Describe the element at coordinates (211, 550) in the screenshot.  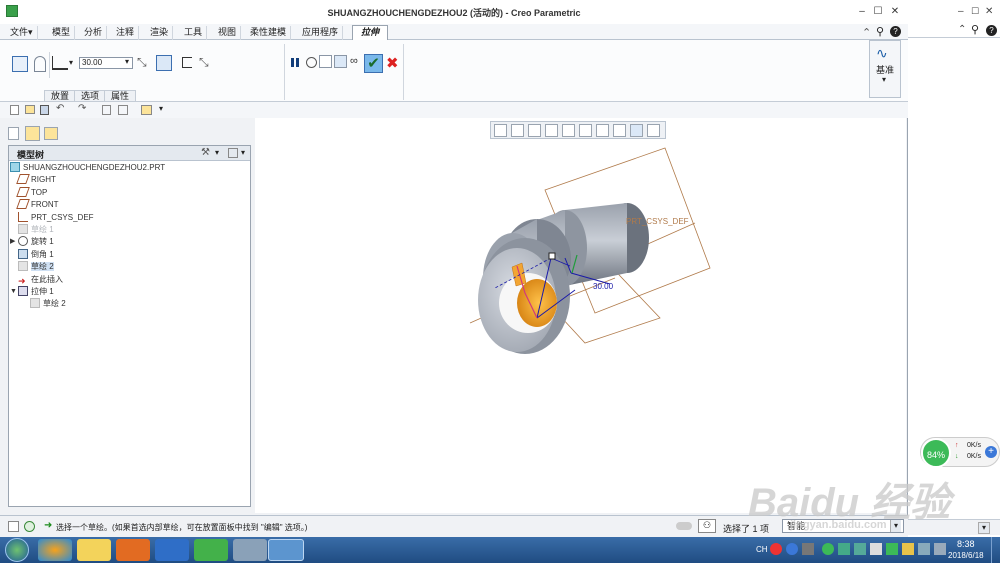
I see `taskbar-360-icon` at that location.